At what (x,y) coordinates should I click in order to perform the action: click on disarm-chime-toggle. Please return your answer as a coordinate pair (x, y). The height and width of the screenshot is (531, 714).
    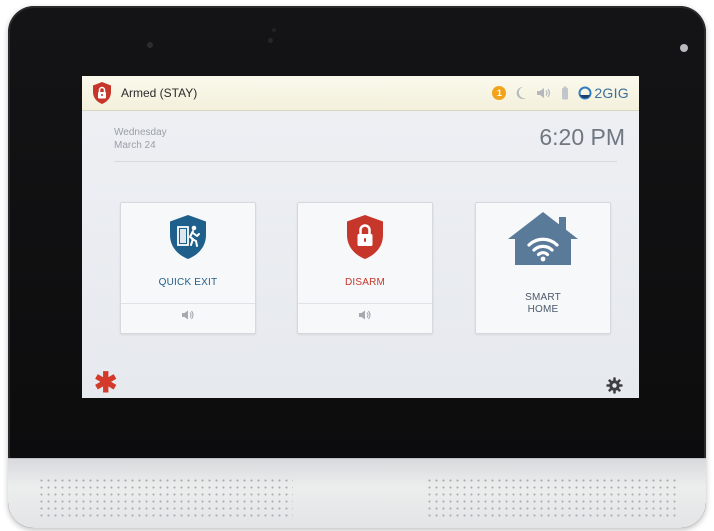
    Looking at the image, I should click on (365, 315).